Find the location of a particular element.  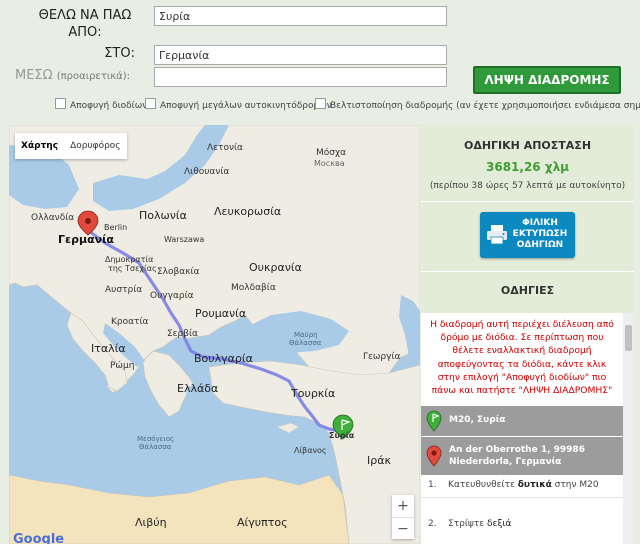

end-address-line2: Niederdorla, Γερμανία is located at coordinates (505, 462).